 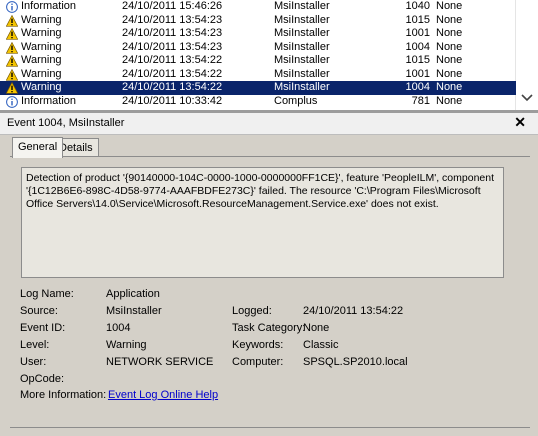 What do you see at coordinates (321, 345) in the screenshot?
I see `keywords-value: Classic` at bounding box center [321, 345].